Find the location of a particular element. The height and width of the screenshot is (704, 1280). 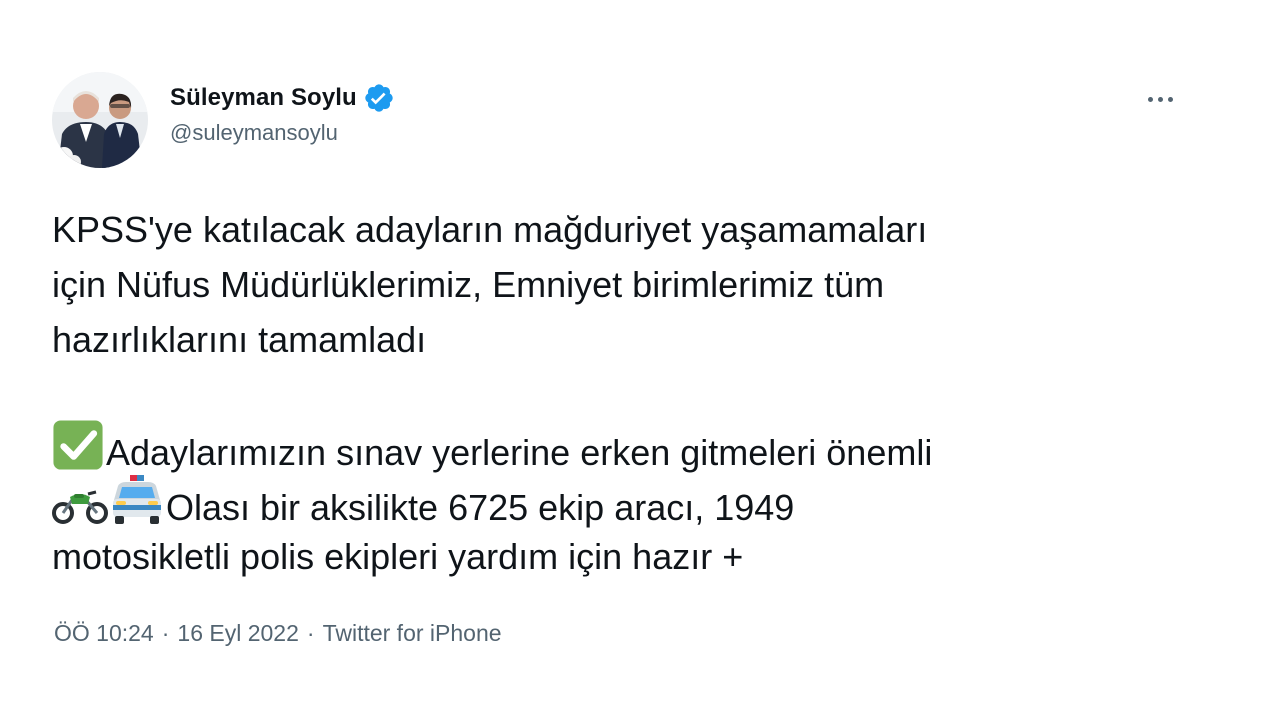

name-row: Süleyman Soylu is located at coordinates (282, 98).